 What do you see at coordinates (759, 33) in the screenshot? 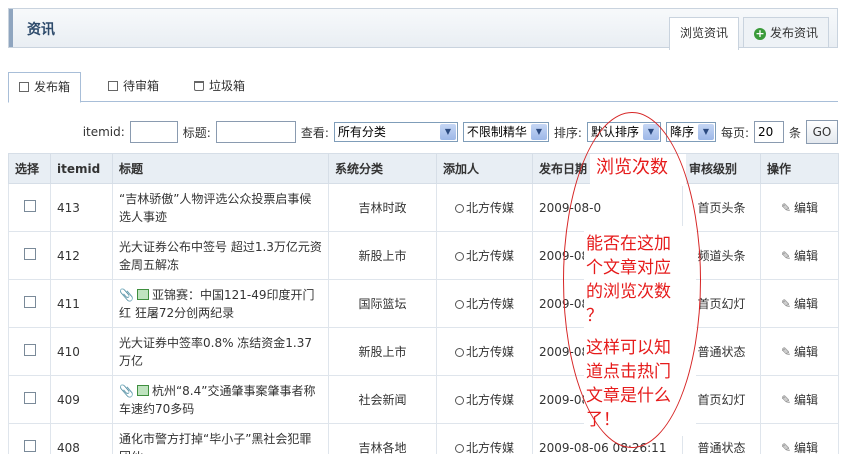
I see `plus-icon: +` at bounding box center [759, 33].